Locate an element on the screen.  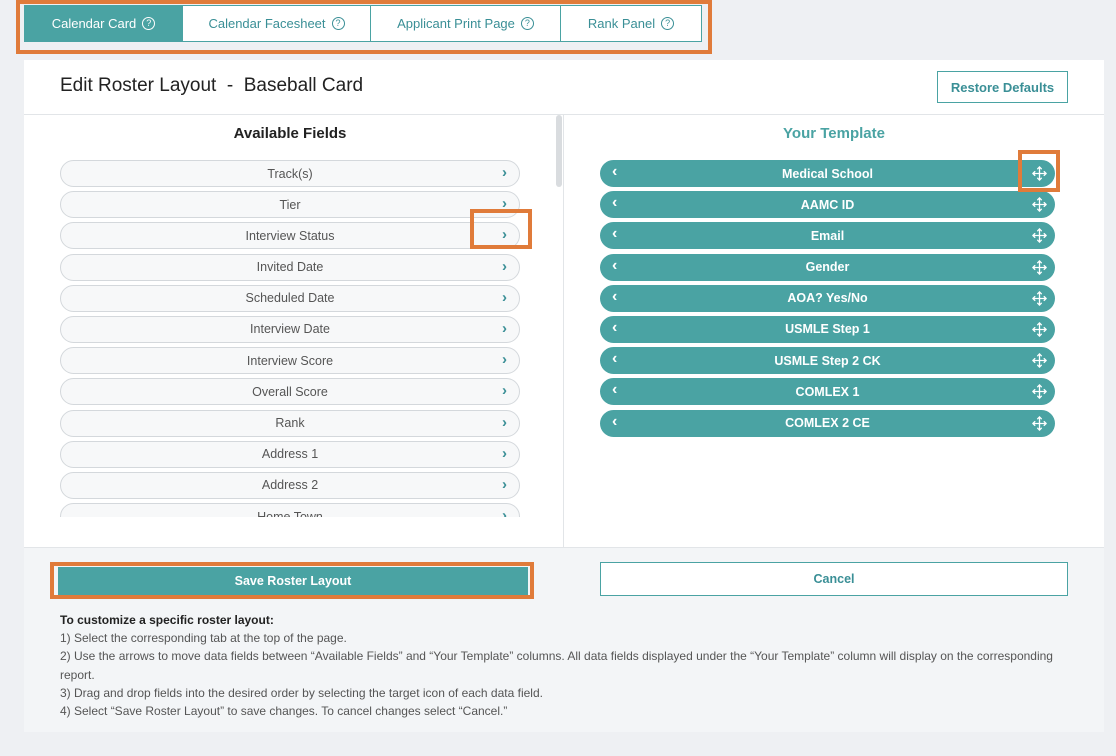
available-field-item: Tier › is located at coordinates (290, 205).